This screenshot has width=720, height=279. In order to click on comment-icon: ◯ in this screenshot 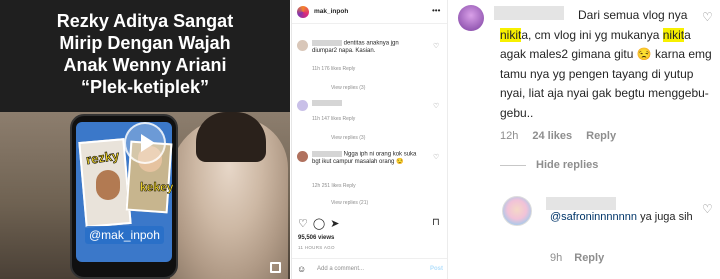, I will do `click(321, 224)`.